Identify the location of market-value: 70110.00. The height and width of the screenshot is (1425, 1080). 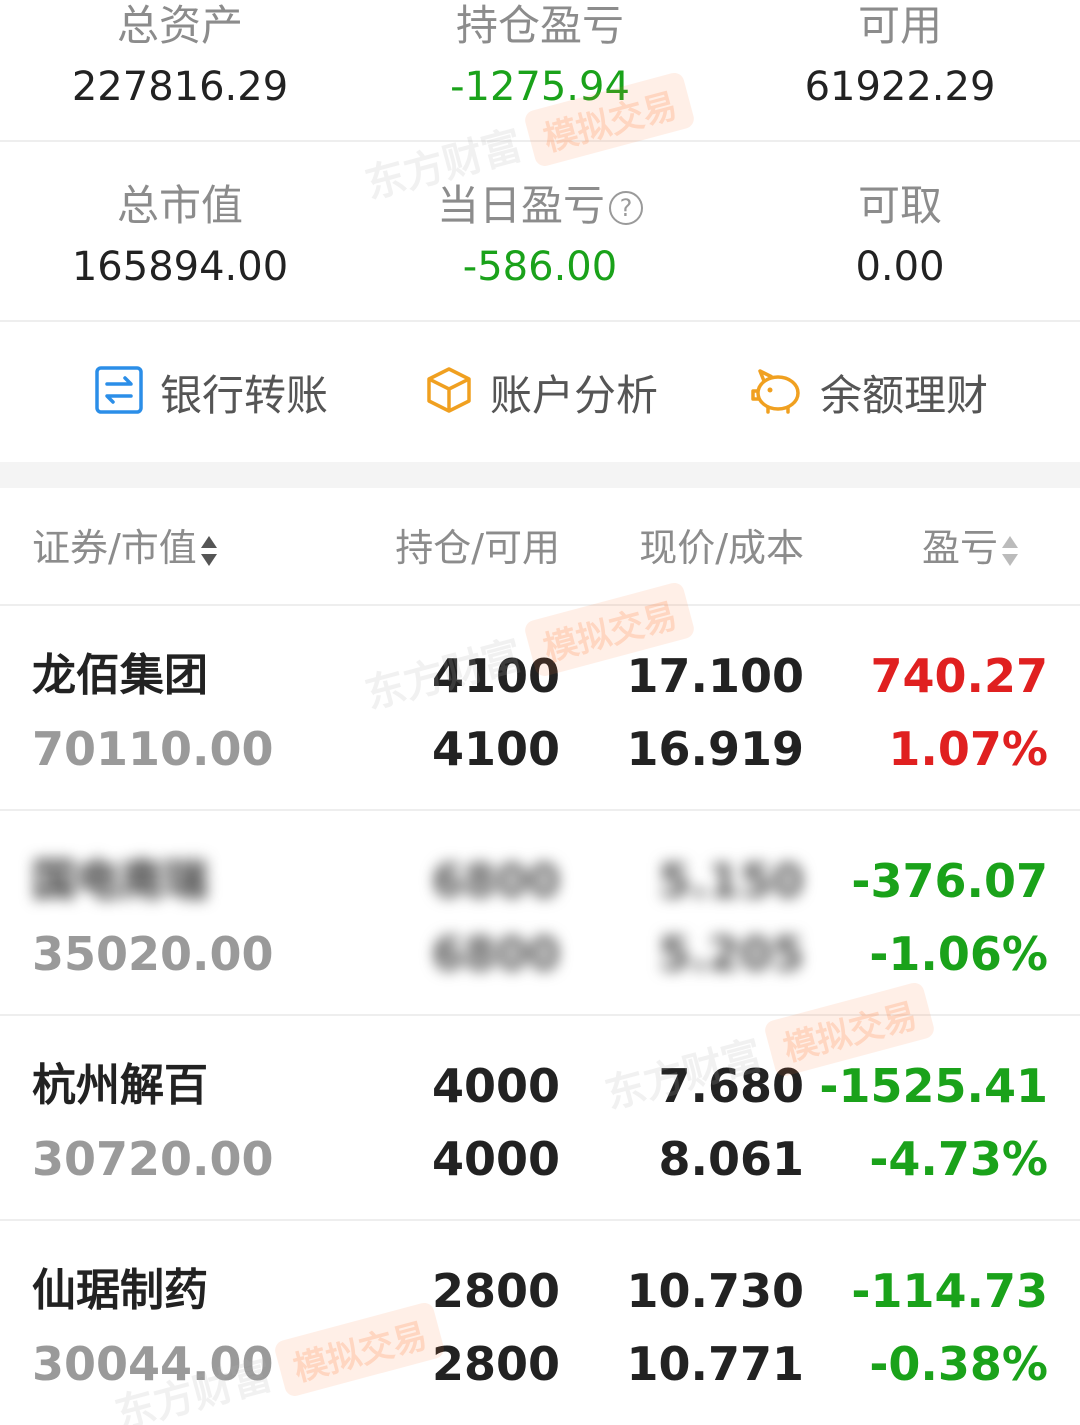
(153, 749).